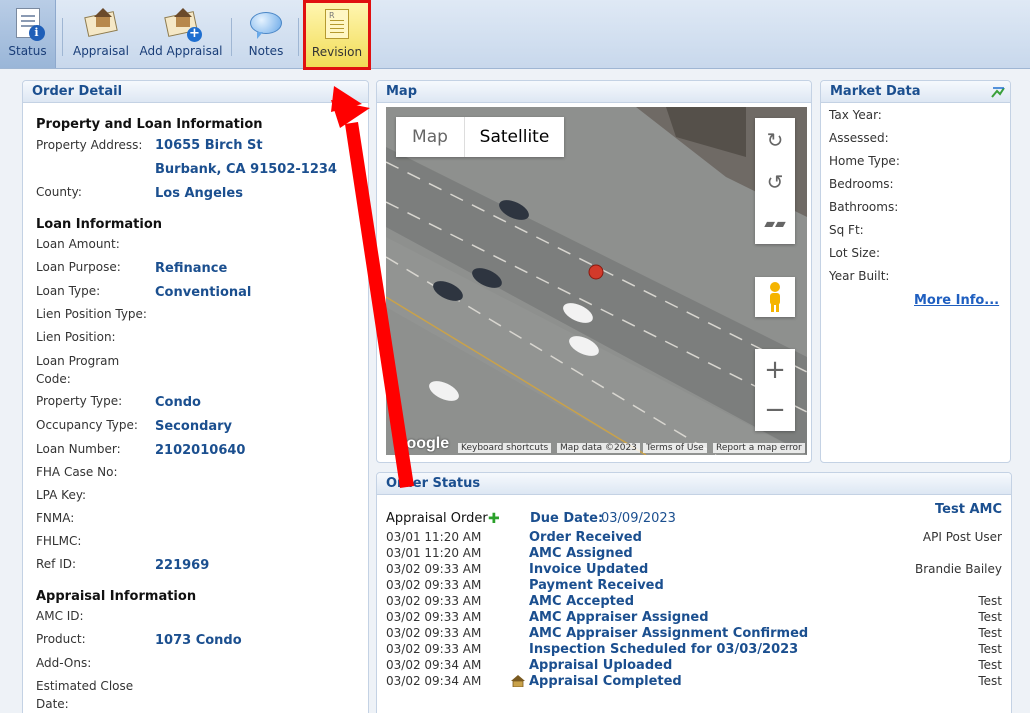  What do you see at coordinates (27, 51) in the screenshot?
I see `status-label: Status` at bounding box center [27, 51].